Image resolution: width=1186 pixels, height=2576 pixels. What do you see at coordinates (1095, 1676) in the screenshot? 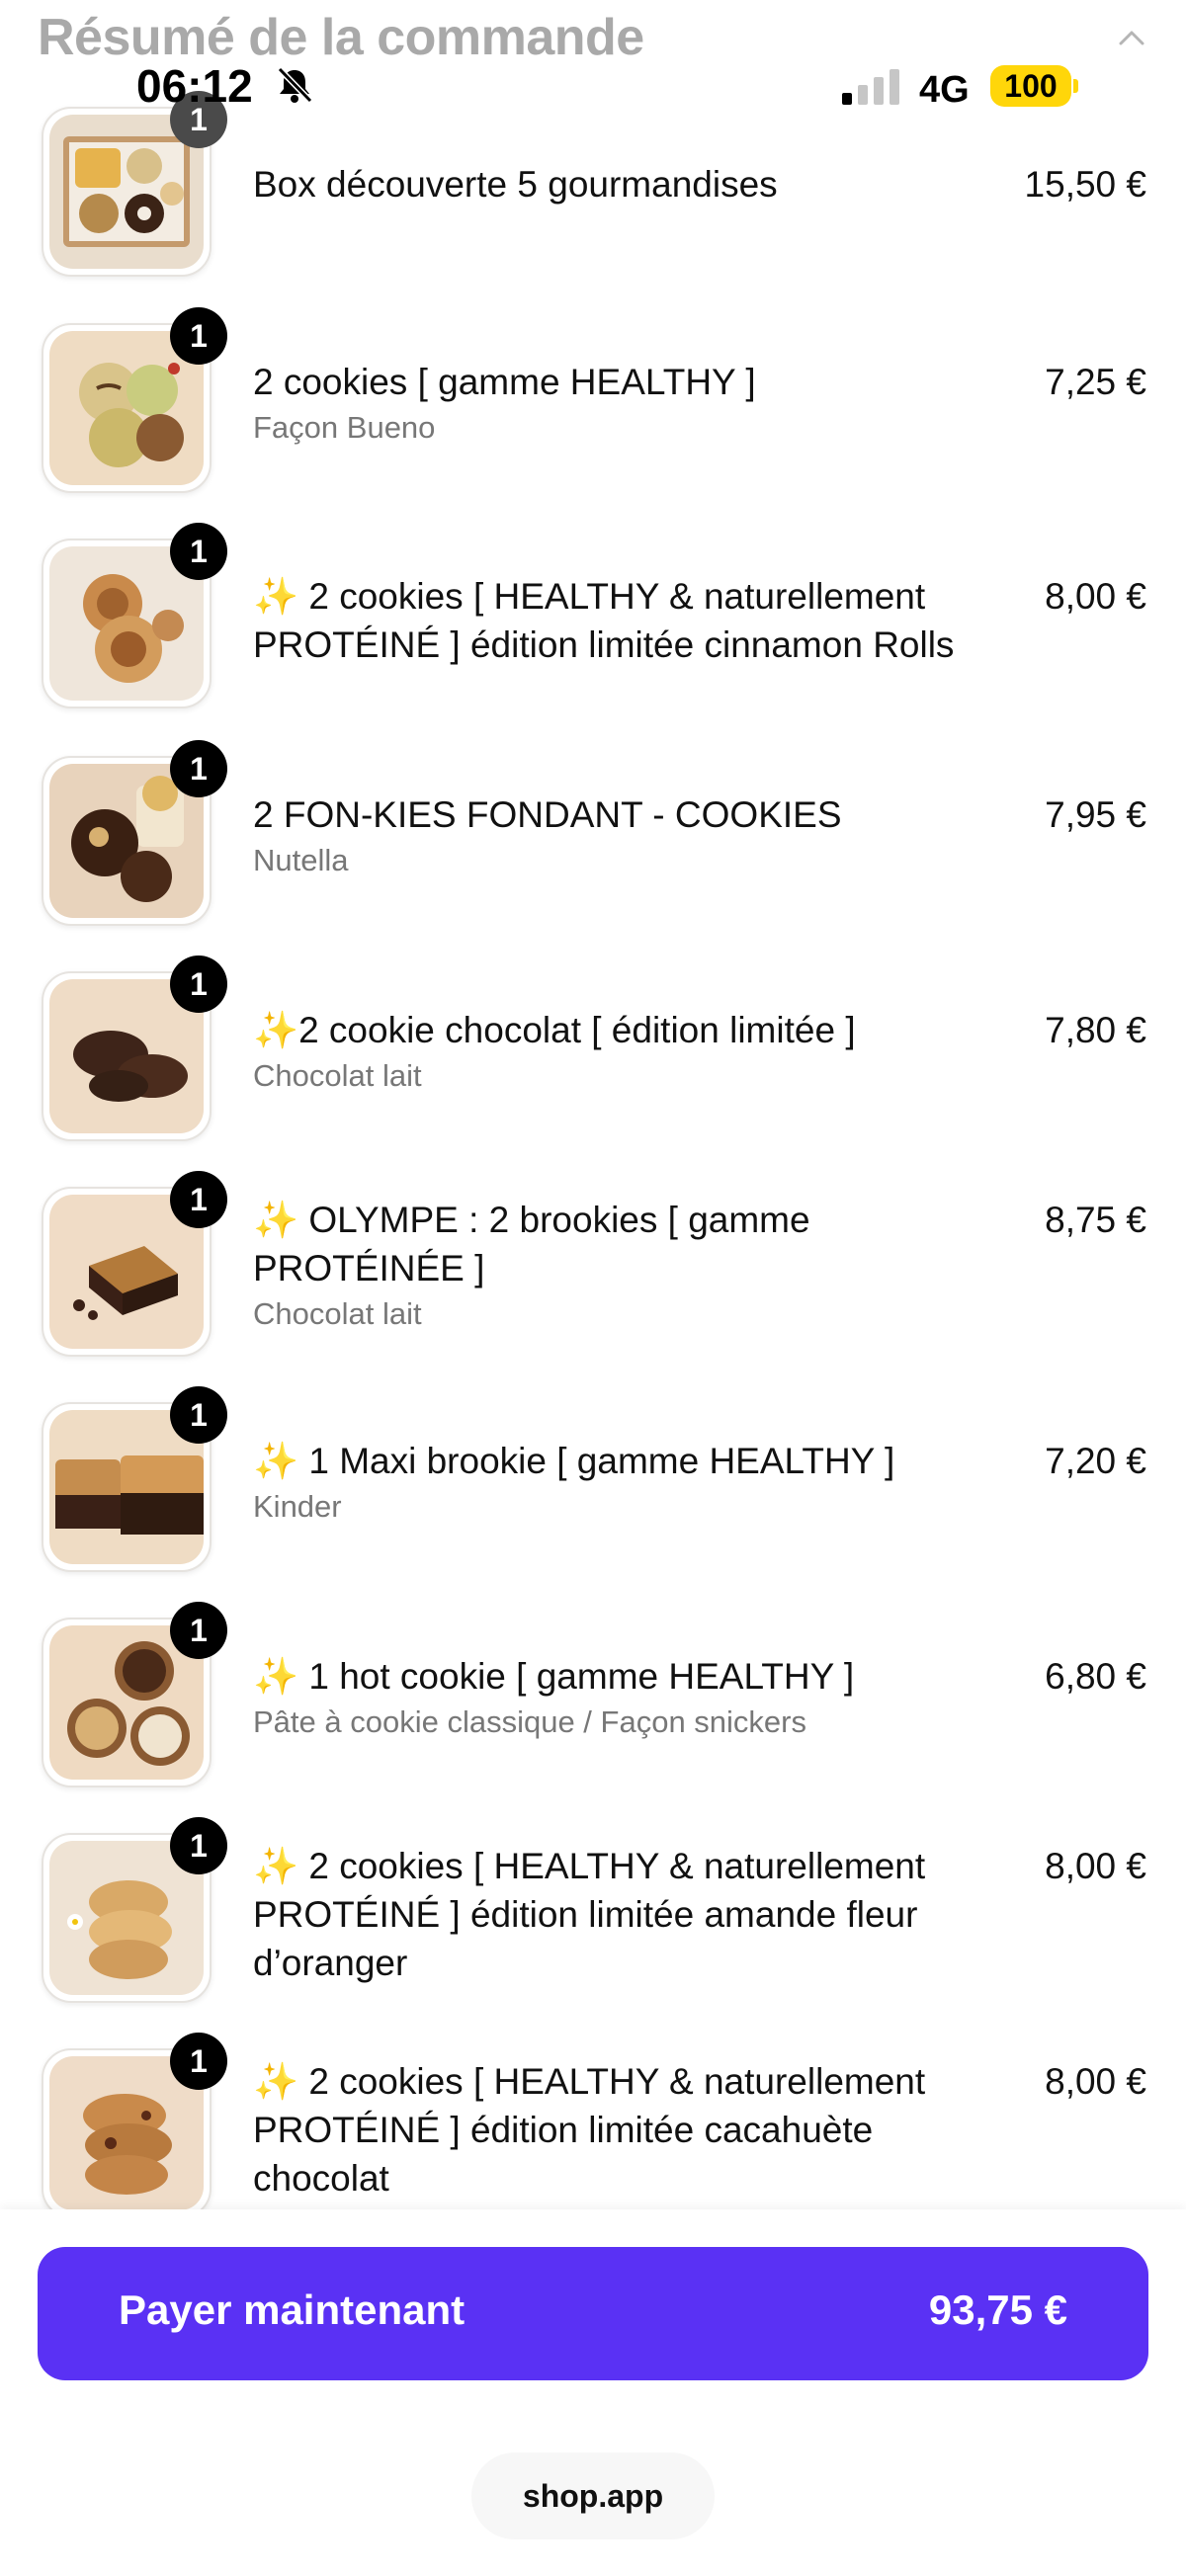
I see `item-price: 6,80 €` at bounding box center [1095, 1676].